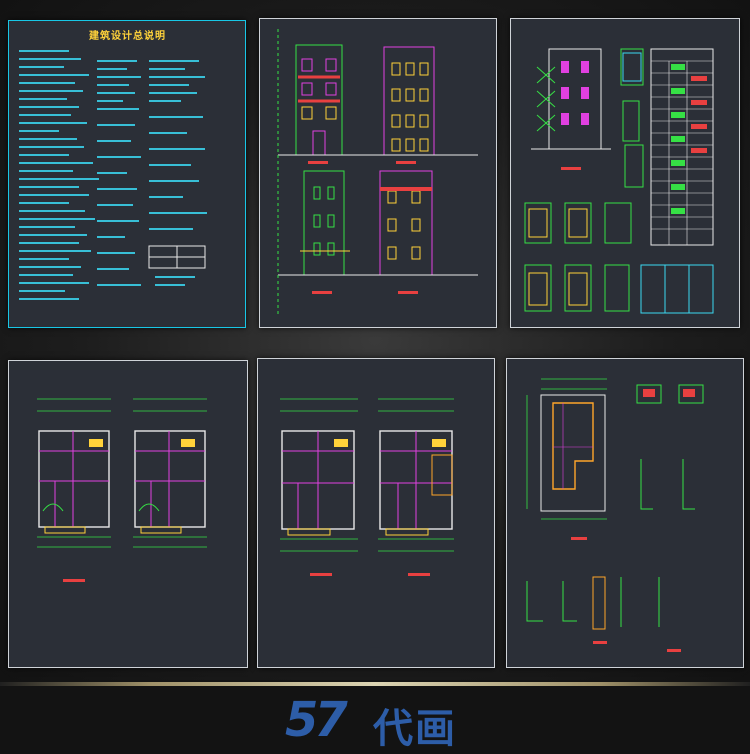 This screenshot has width=750, height=754. I want to click on sheet-design-notes: 建筑设计总说明, so click(127, 174).